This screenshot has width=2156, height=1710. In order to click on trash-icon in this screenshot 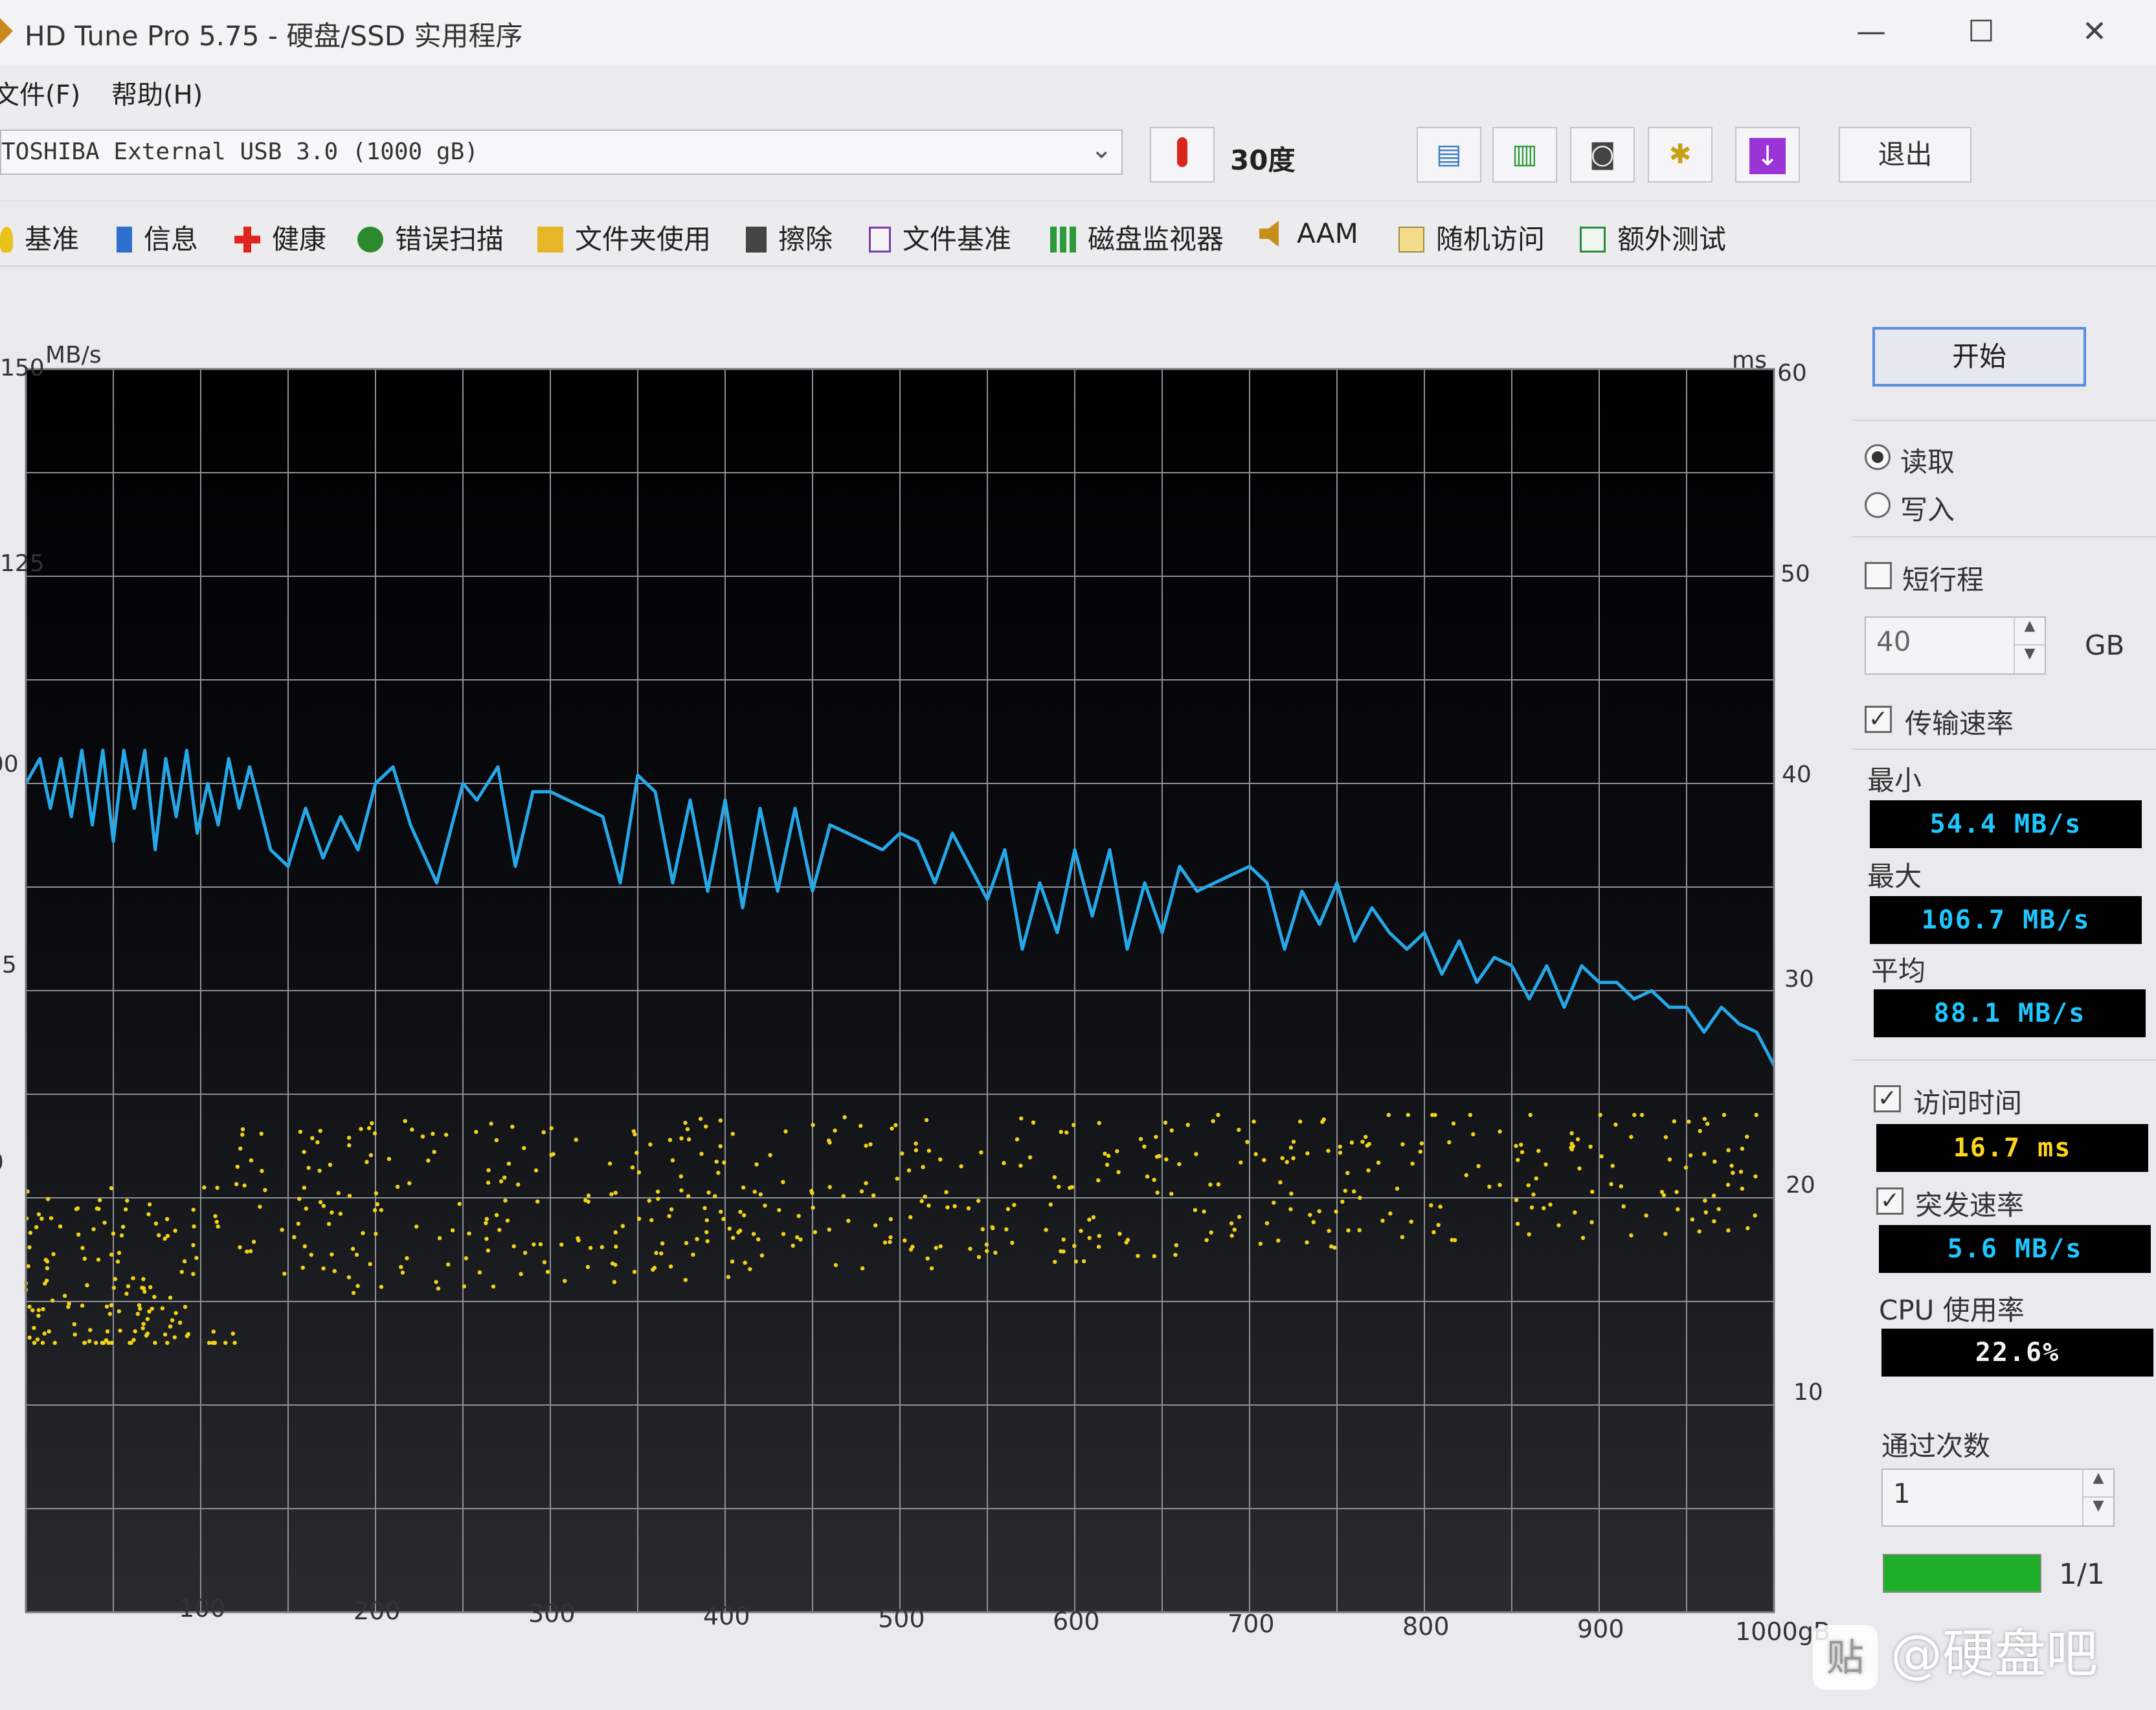, I will do `click(756, 240)`.